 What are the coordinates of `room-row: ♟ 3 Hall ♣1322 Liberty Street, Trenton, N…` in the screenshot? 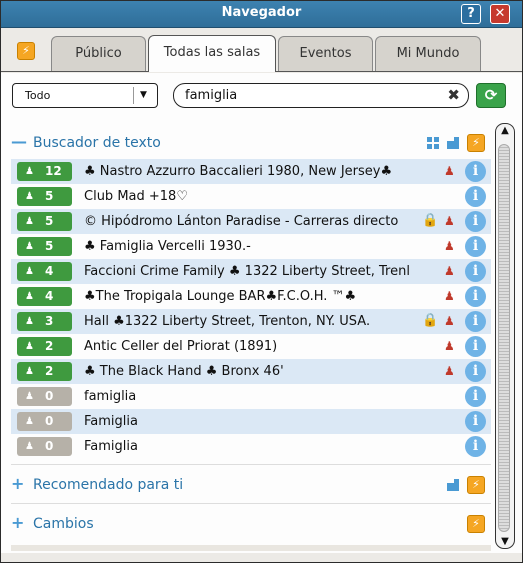 It's located at (251, 321).